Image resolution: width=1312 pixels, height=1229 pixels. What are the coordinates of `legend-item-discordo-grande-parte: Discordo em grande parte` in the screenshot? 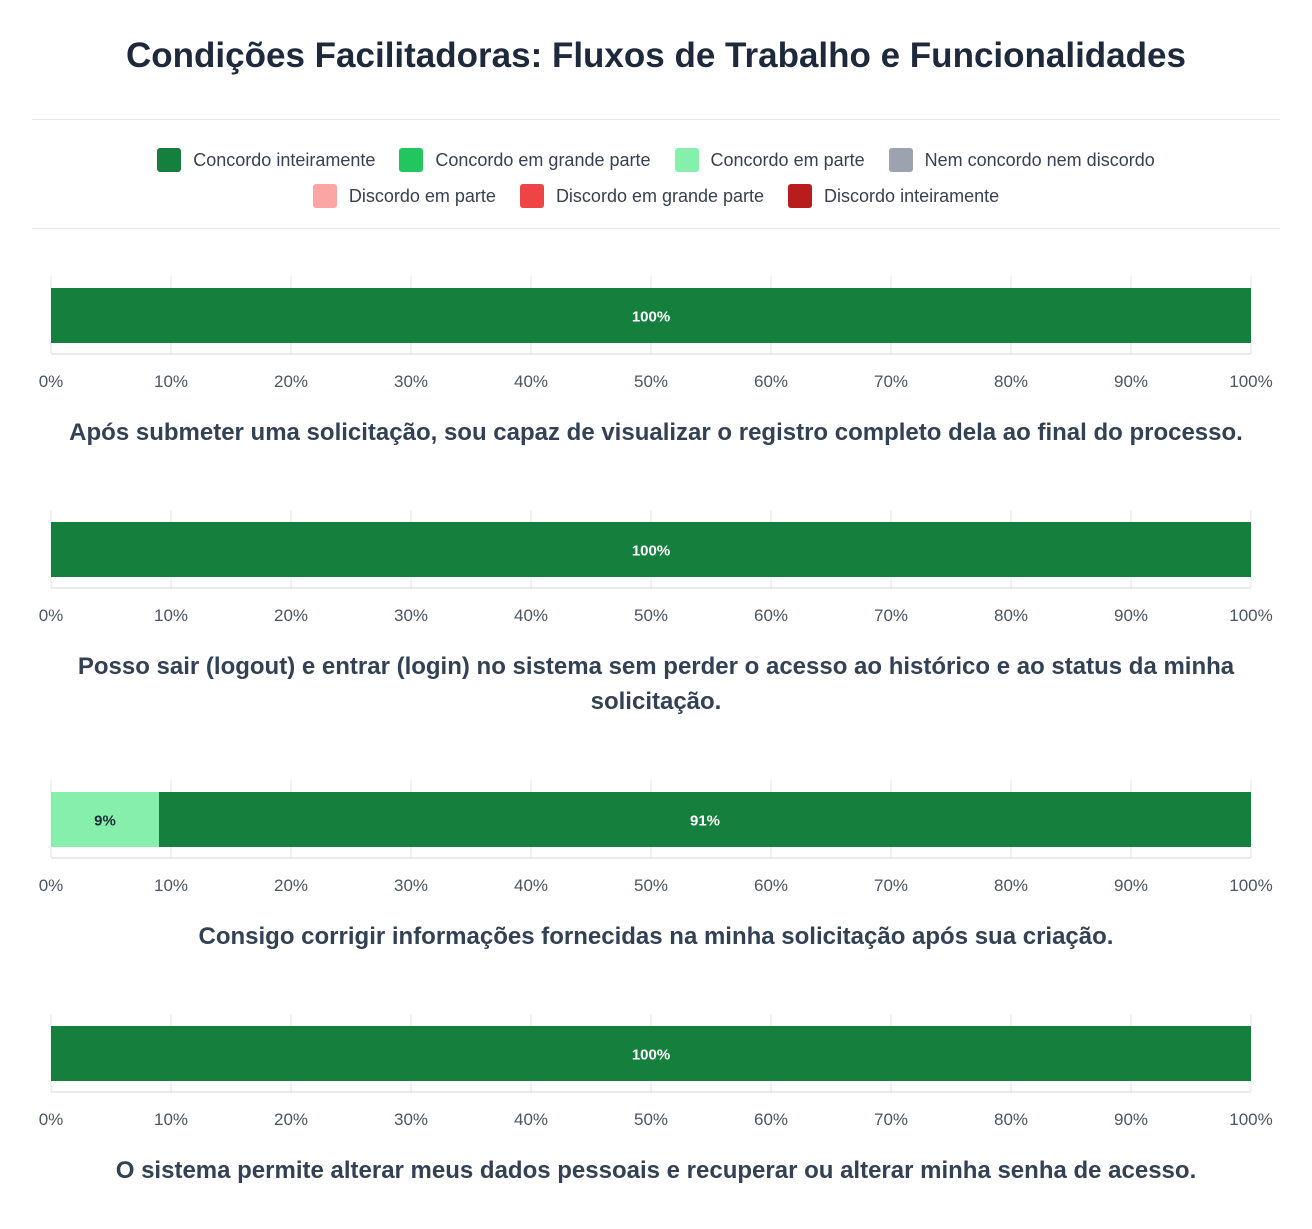 It's located at (642, 196).